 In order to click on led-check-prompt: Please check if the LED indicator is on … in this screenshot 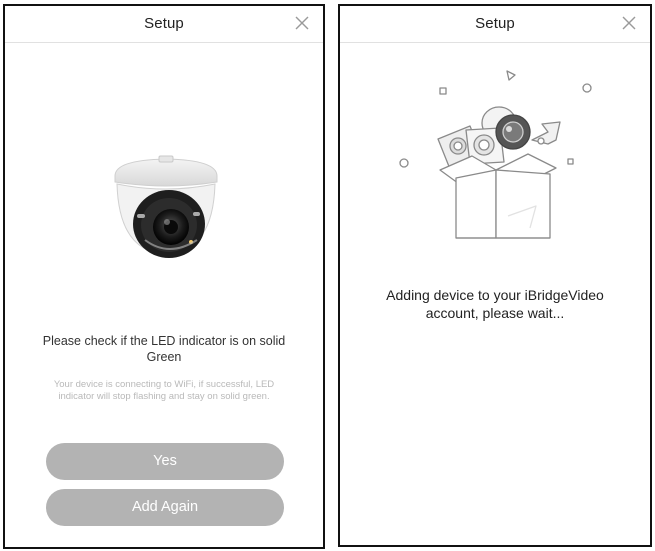, I will do `click(164, 349)`.